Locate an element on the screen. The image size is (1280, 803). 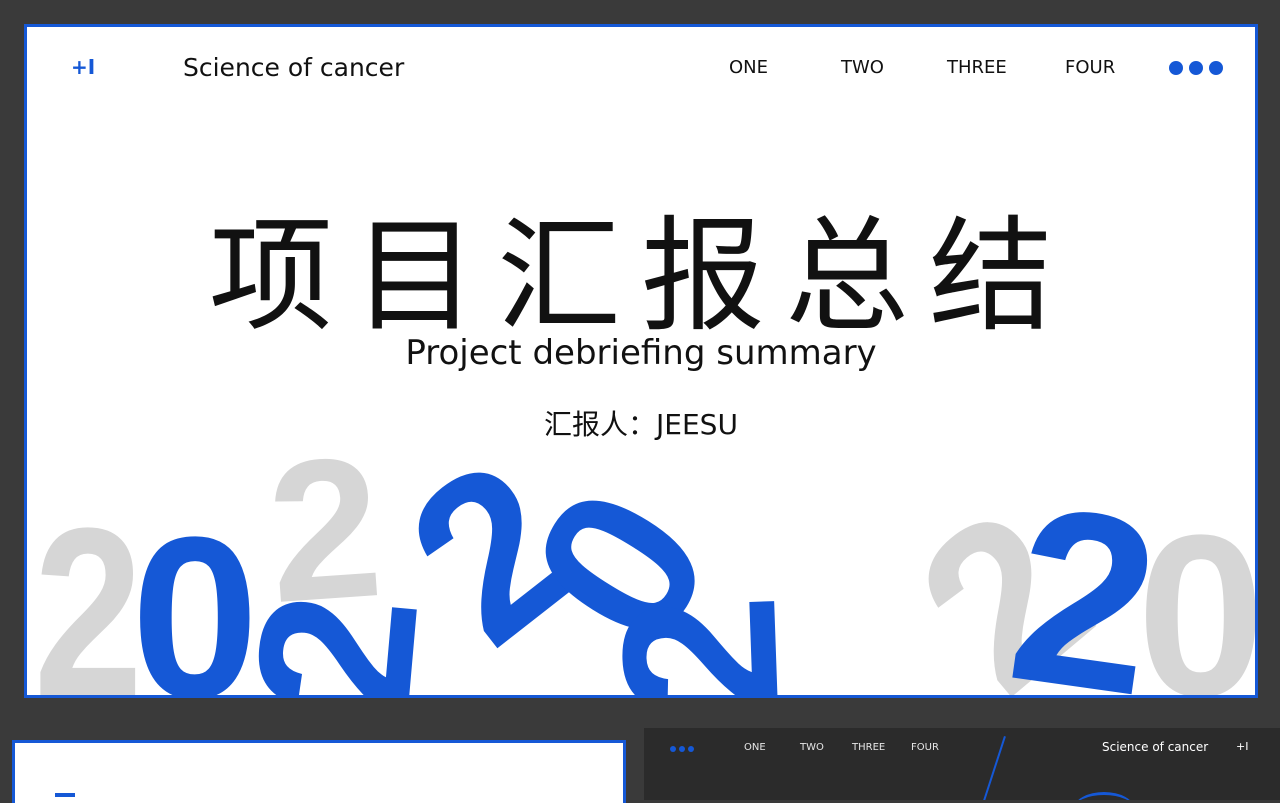
more-dots-icon is located at coordinates (682, 749).